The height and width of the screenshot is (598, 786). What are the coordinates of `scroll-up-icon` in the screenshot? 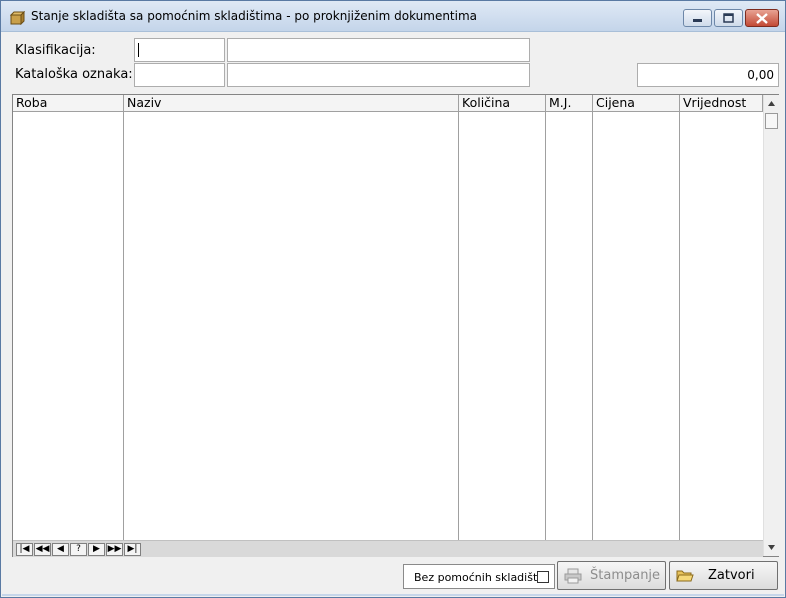 It's located at (771, 103).